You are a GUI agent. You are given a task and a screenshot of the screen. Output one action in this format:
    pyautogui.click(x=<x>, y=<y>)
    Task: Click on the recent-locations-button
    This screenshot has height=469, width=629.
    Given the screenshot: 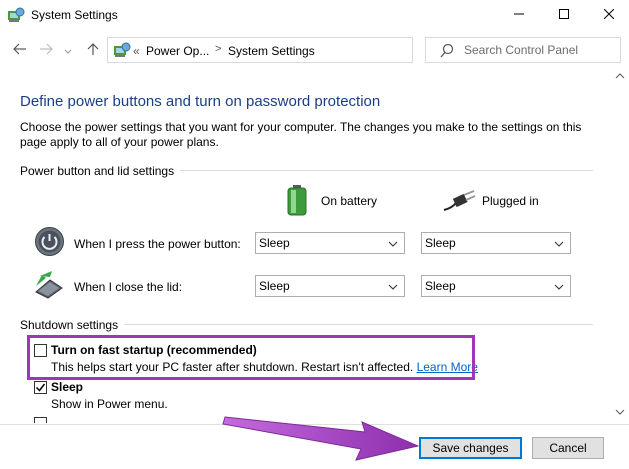 What is the action you would take?
    pyautogui.click(x=68, y=50)
    